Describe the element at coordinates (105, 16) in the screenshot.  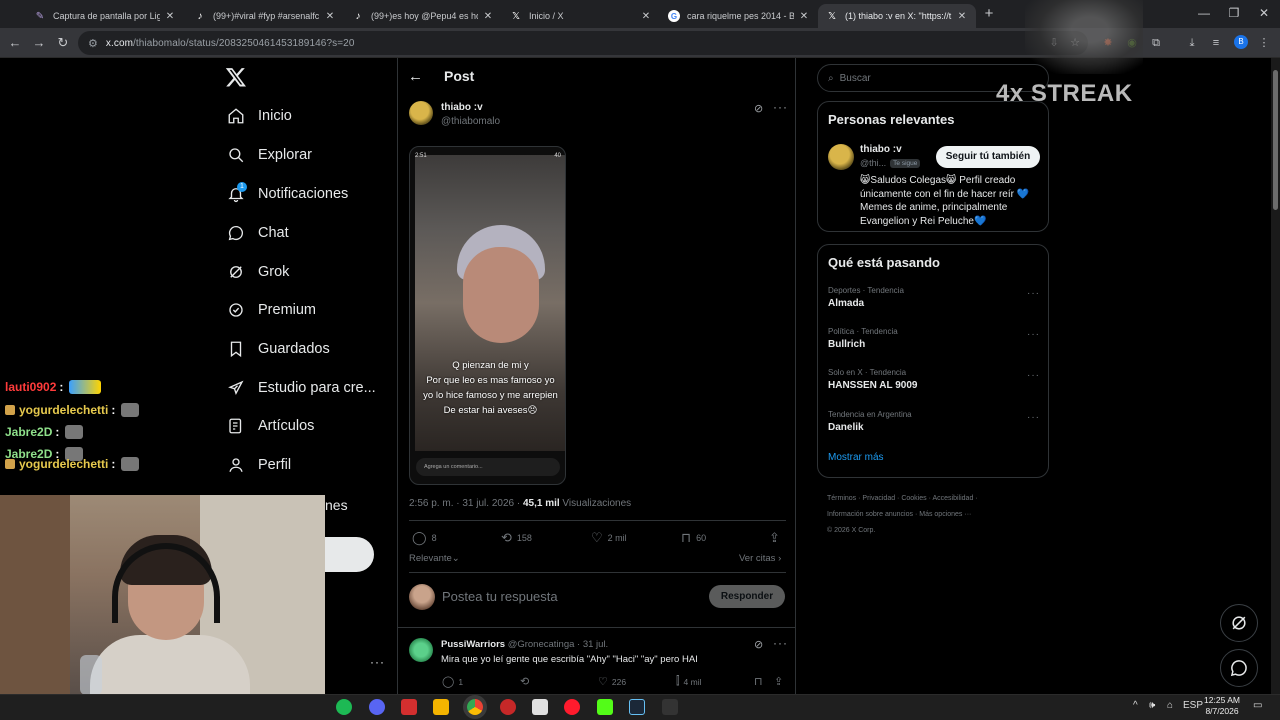
I see `tab-lightshot: ✎ Captura de pantalla por Lightsh ✕` at that location.